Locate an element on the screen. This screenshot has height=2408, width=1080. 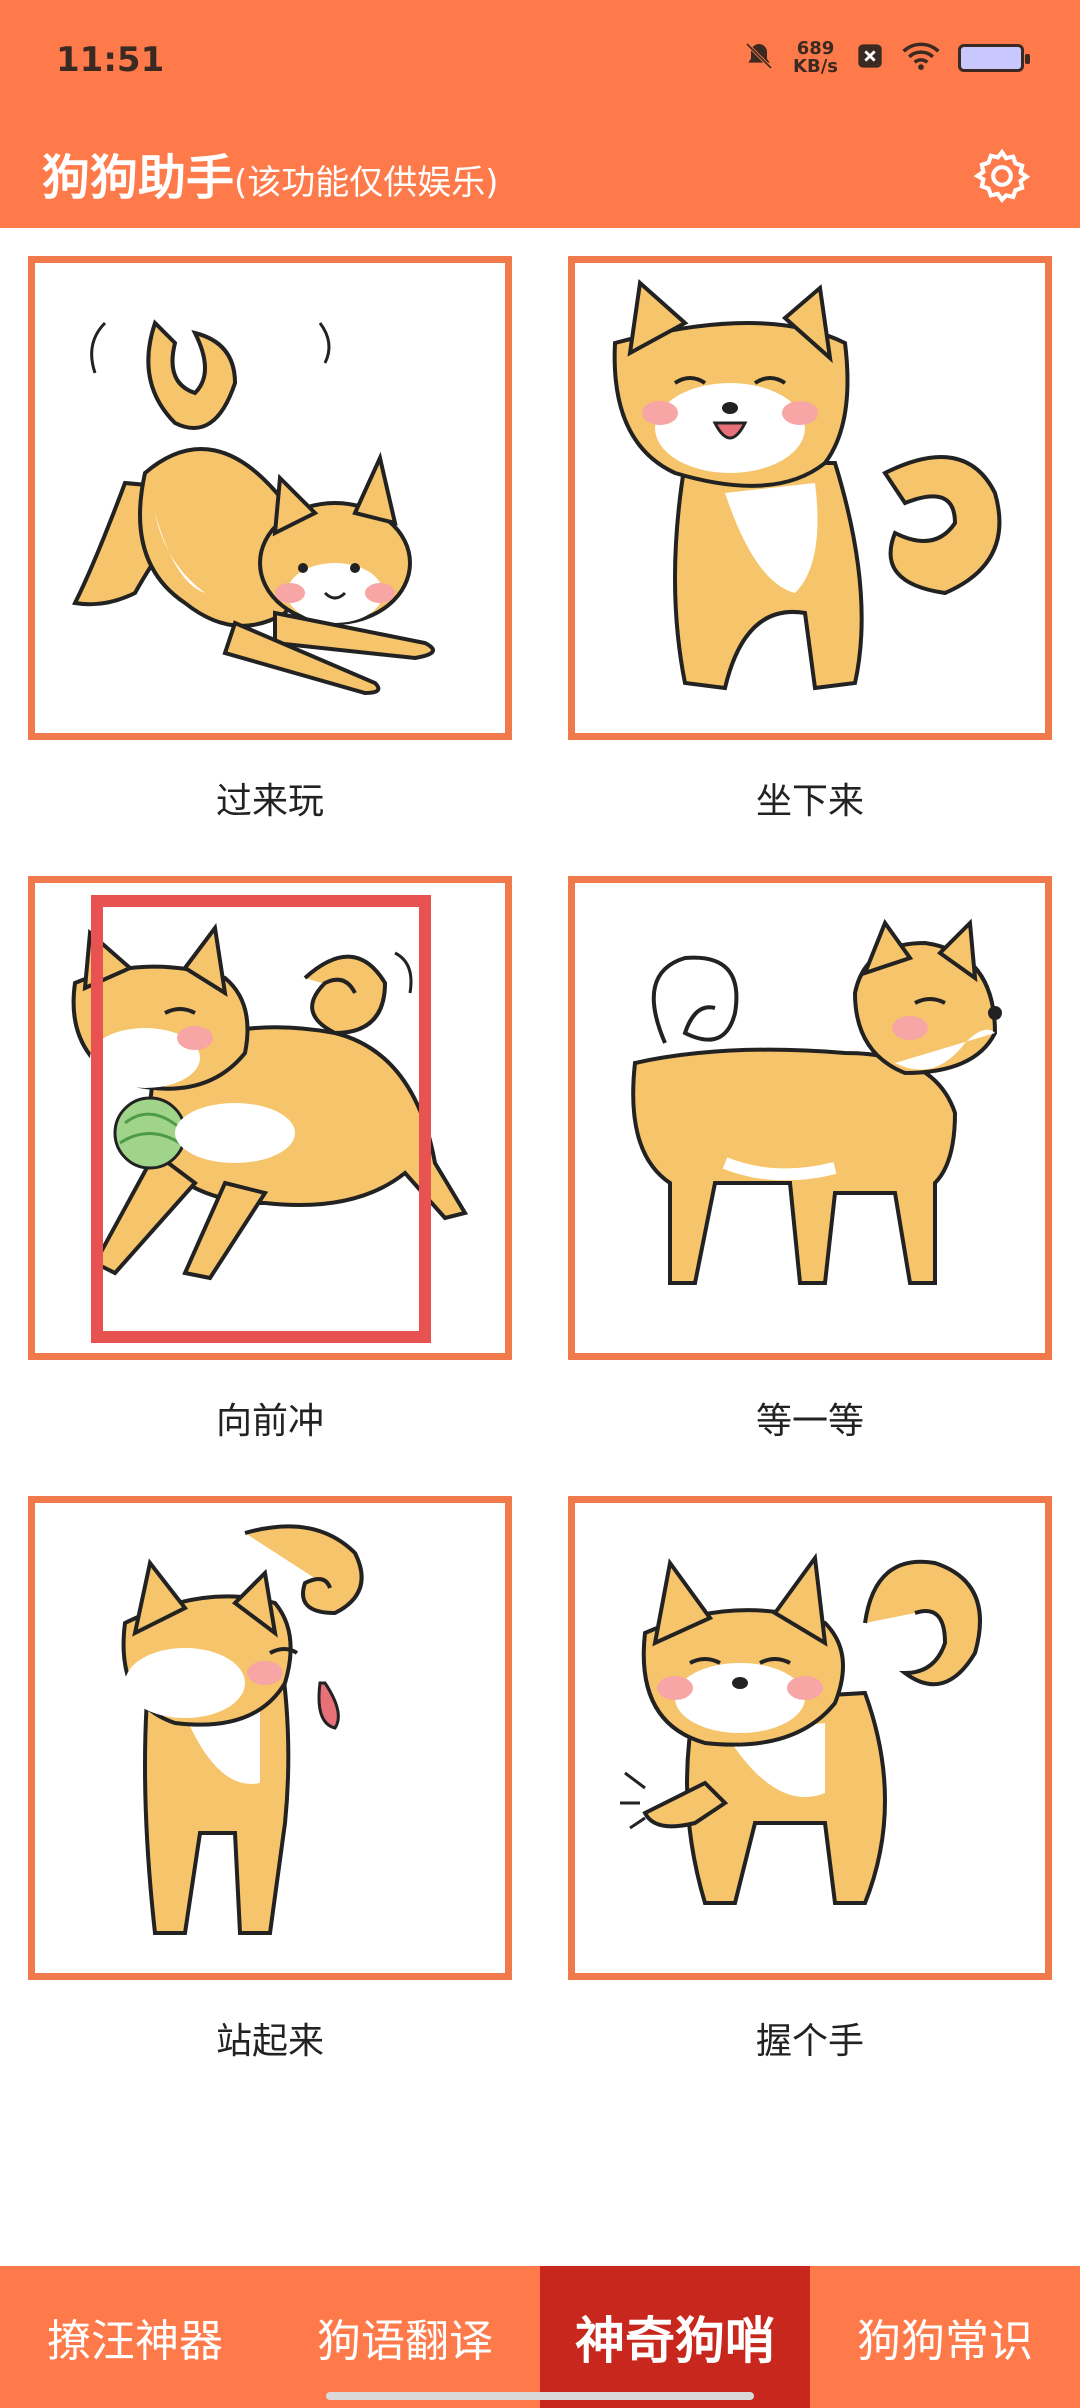
selection-highlight is located at coordinates (261, 1119).